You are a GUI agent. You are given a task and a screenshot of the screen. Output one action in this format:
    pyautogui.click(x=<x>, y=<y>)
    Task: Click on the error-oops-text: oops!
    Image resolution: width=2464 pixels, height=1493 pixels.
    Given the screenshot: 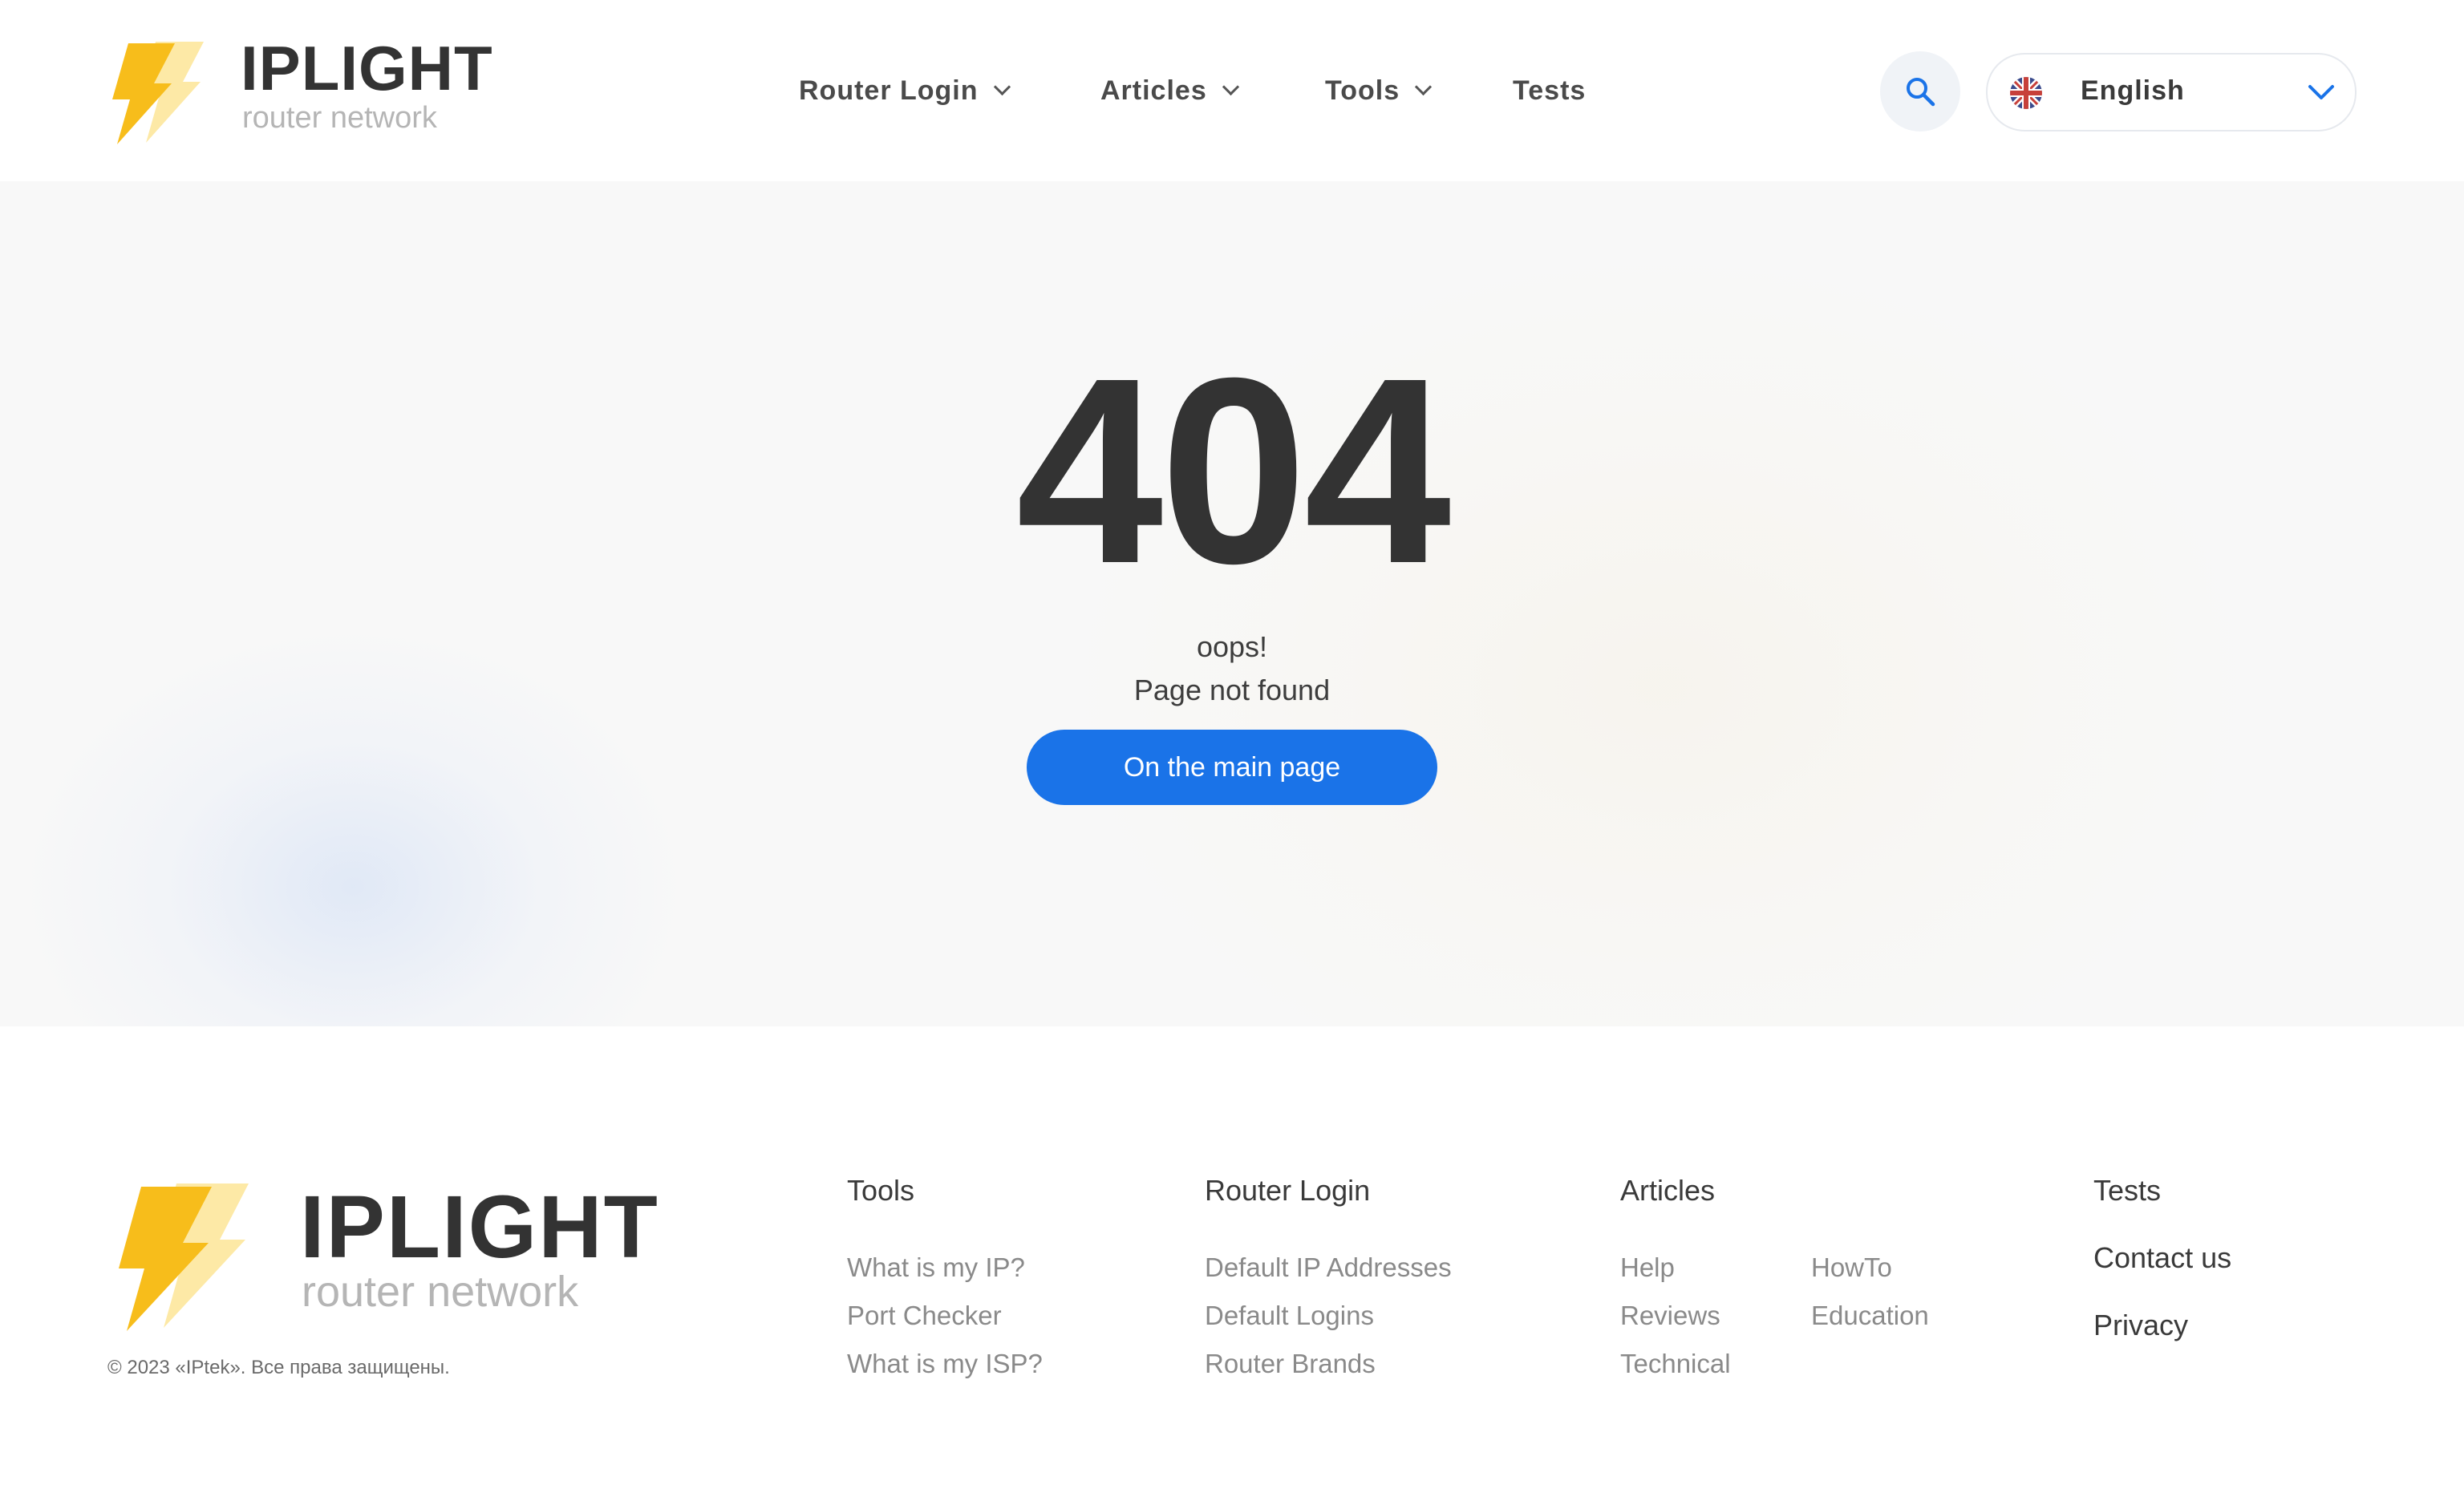 What is the action you would take?
    pyautogui.click(x=1232, y=646)
    